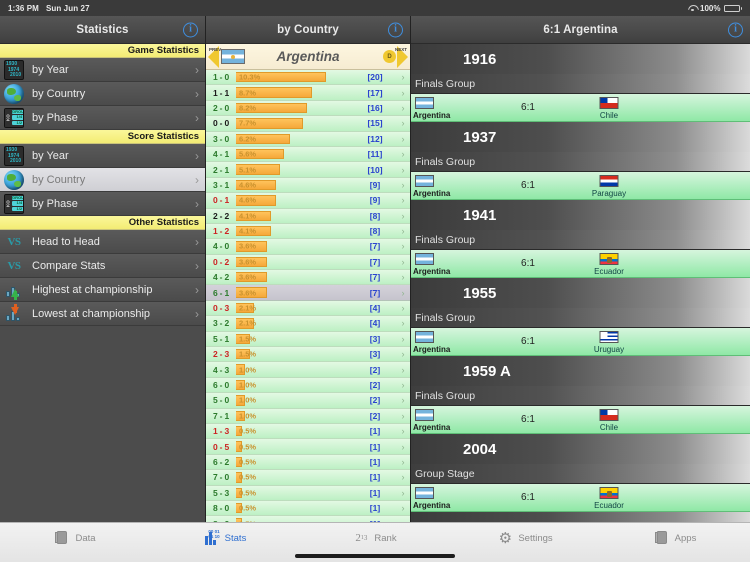  Describe the element at coordinates (102, 137) in the screenshot. I see `section-header: Score Statistics` at that location.